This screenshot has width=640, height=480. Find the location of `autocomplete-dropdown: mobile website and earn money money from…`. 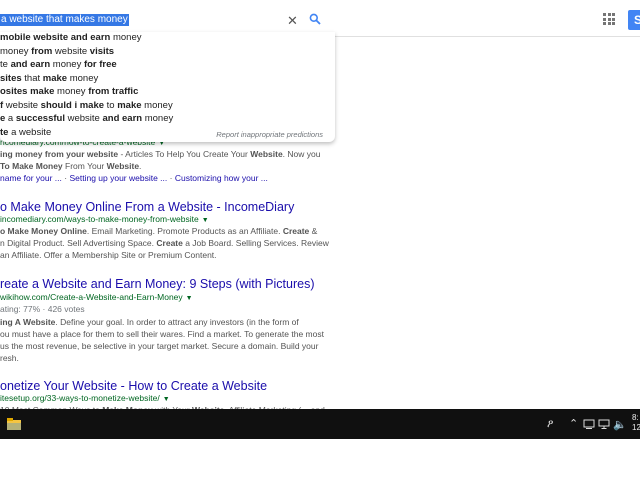

autocomplete-dropdown: mobile website and earn money money from… is located at coordinates (167, 87).